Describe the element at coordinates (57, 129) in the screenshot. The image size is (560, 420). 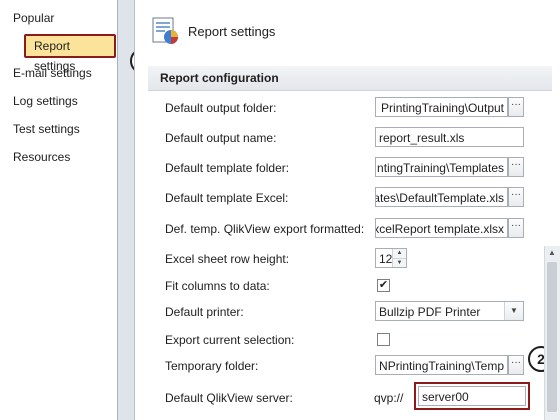
I see `sidebar-item-test-settings: Test settings` at that location.